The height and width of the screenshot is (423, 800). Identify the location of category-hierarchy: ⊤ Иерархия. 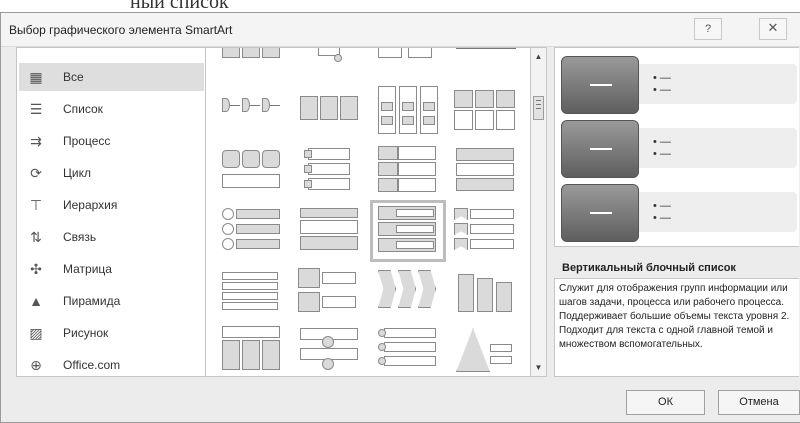
(111, 205).